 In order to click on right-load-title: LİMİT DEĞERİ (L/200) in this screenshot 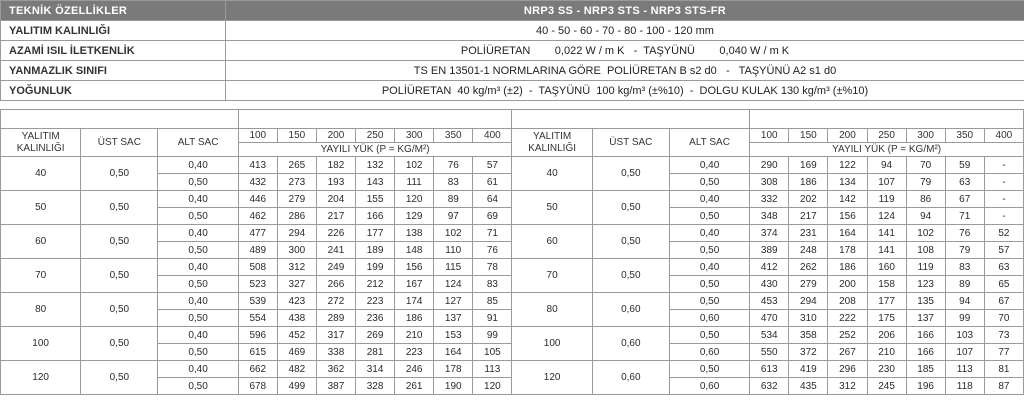, I will do `click(886, 119)`.